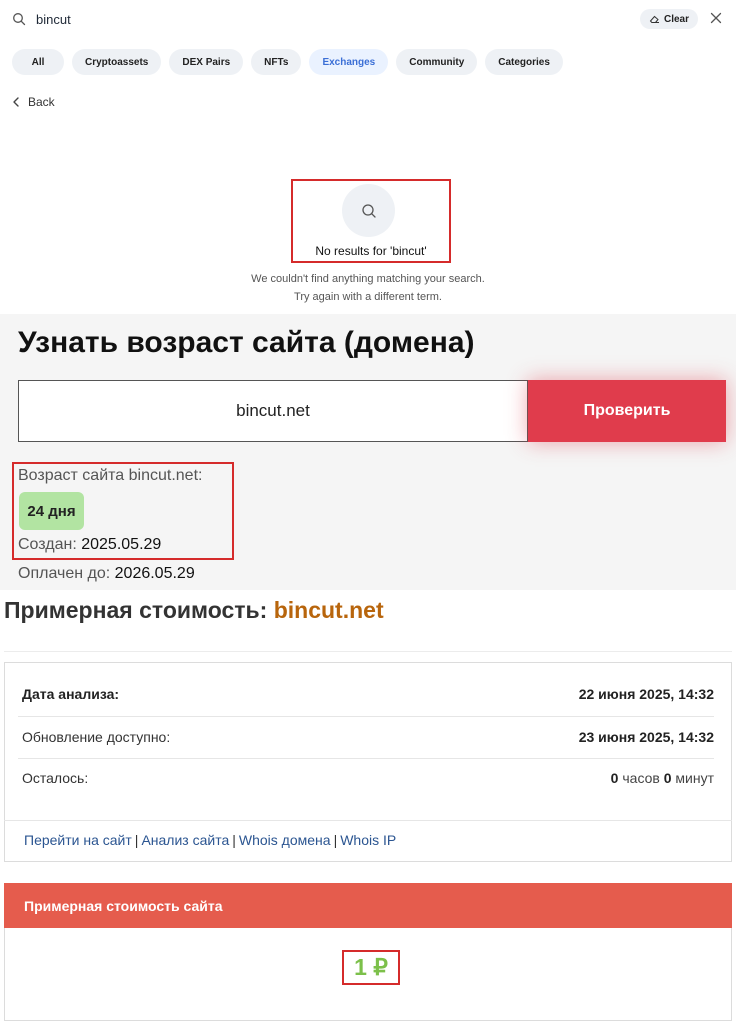 Image resolution: width=736 pixels, height=1024 pixels. What do you see at coordinates (371, 967) in the screenshot?
I see `highlight-box-price` at bounding box center [371, 967].